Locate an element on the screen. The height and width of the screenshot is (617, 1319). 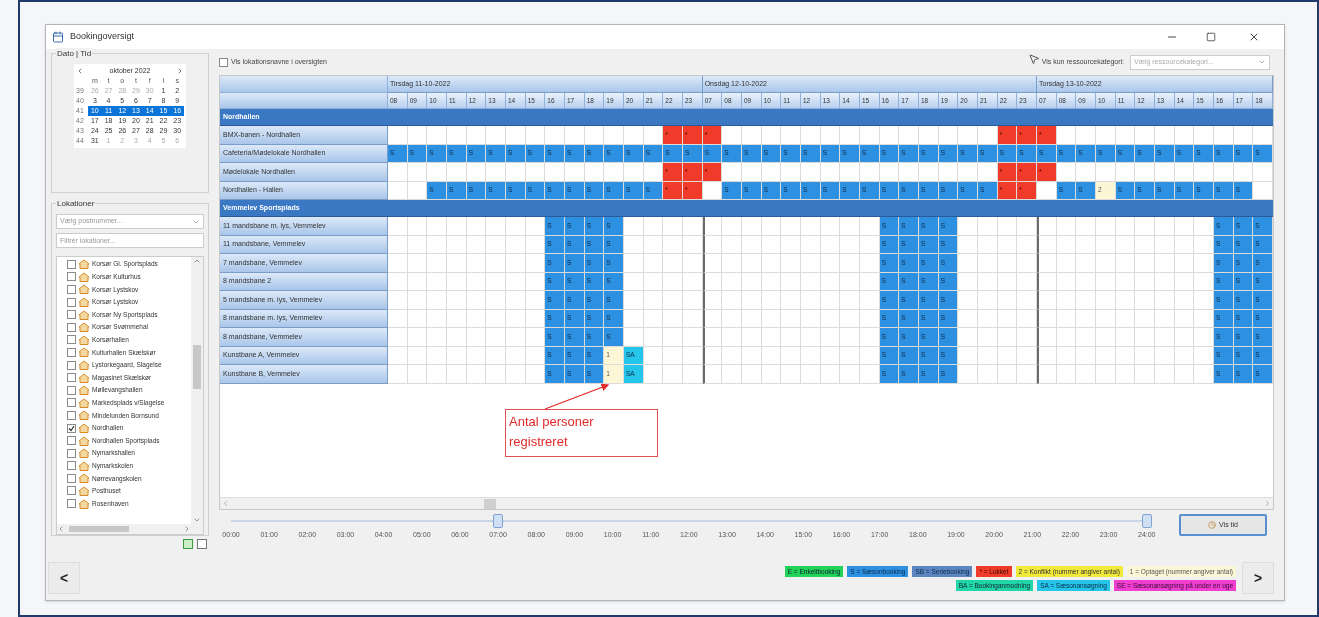
select-all-icon is located at coordinates (188, 544).